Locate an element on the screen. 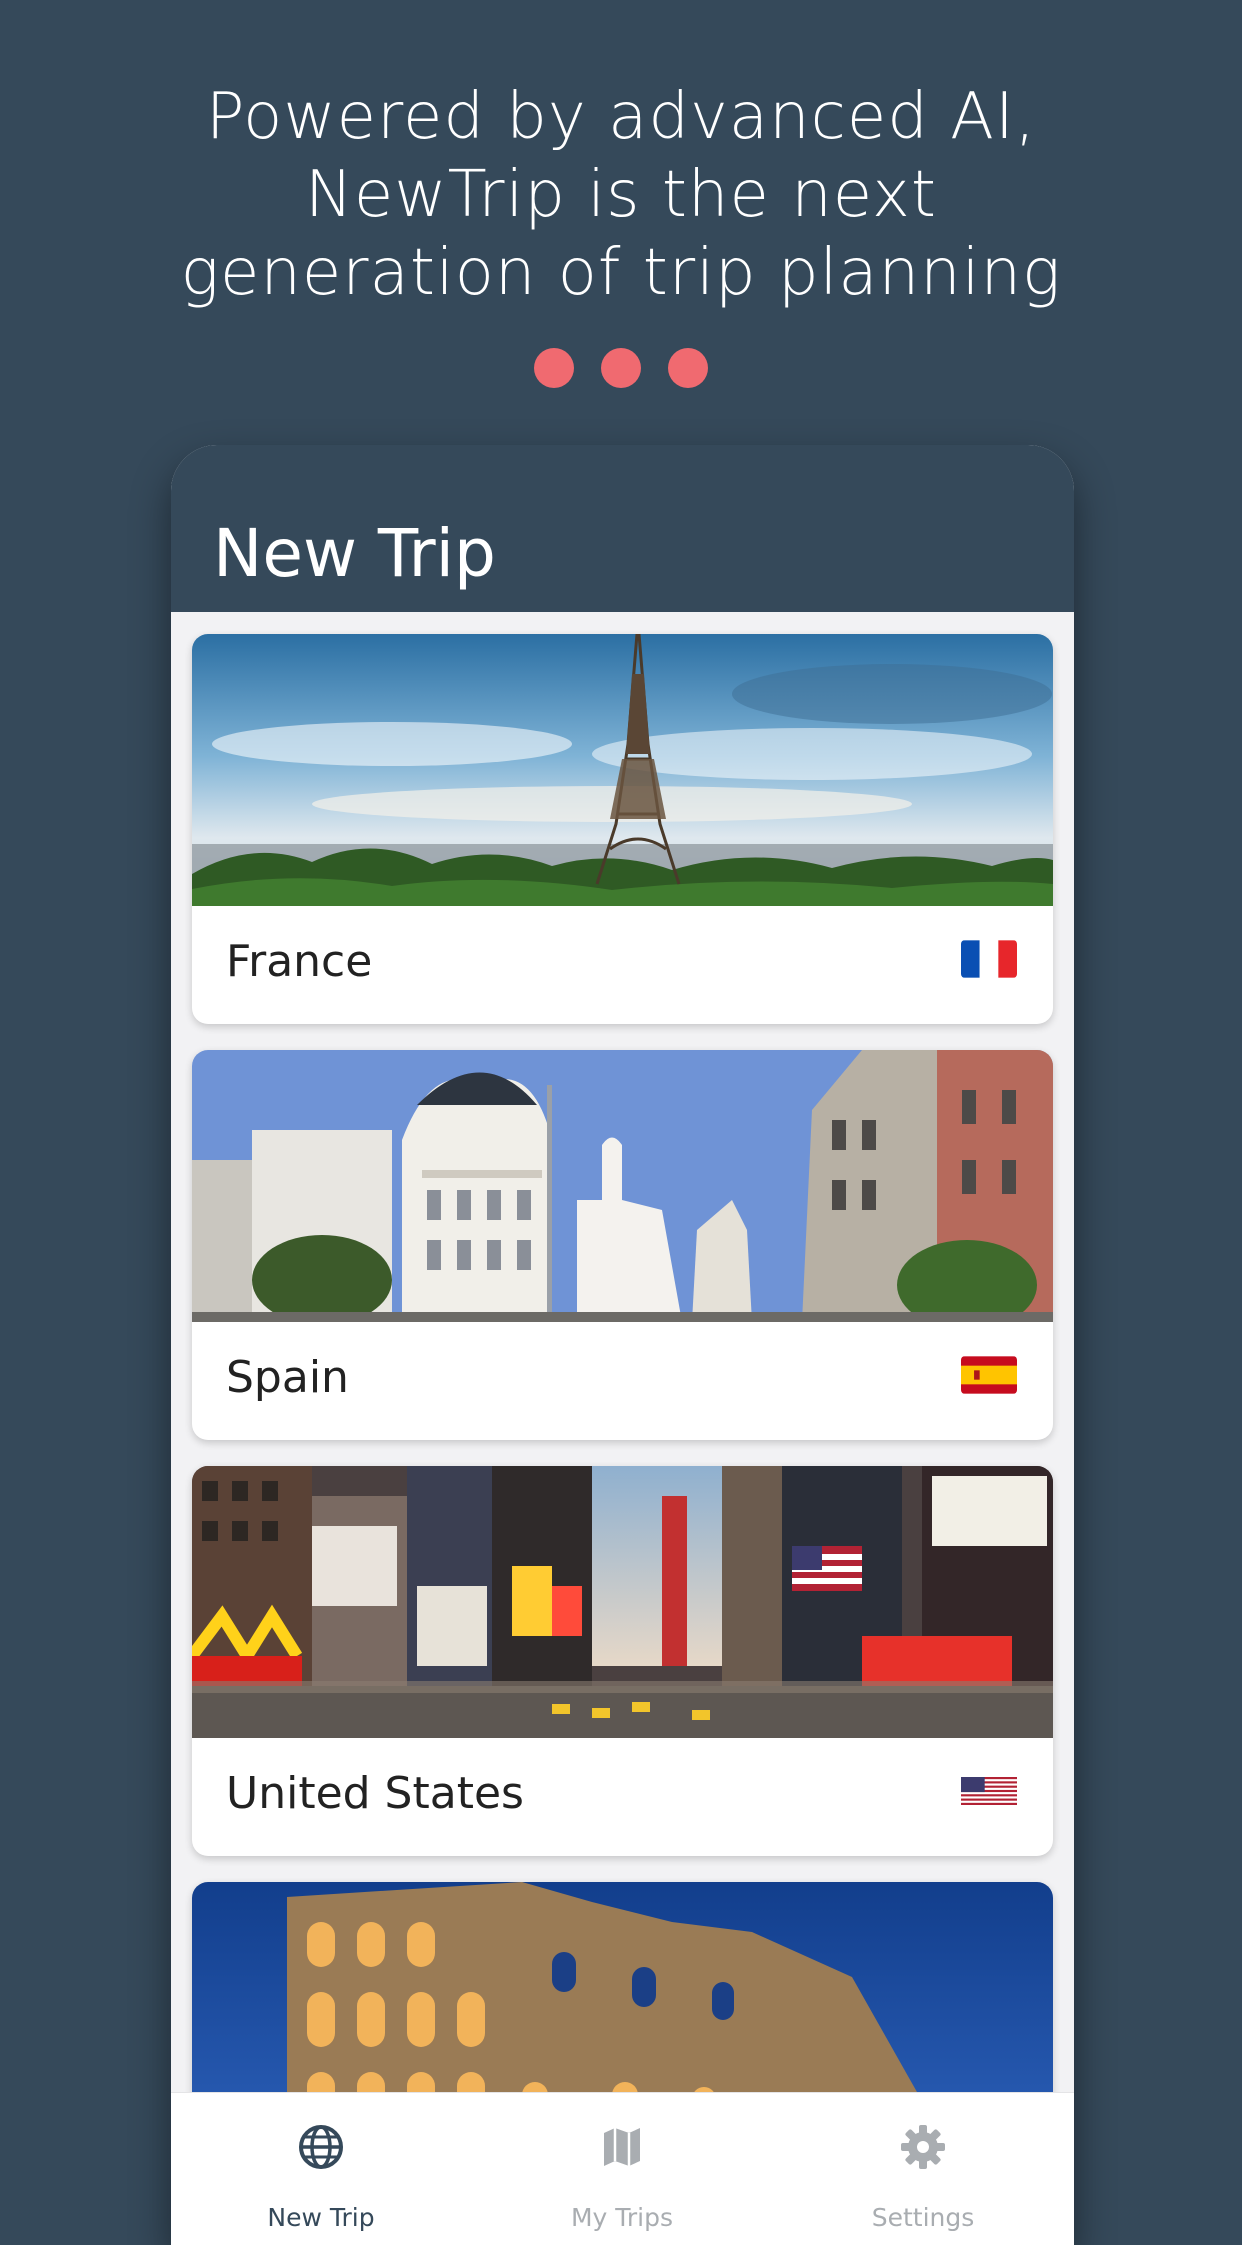  navigation-bar: New Trip is located at coordinates (622, 528).